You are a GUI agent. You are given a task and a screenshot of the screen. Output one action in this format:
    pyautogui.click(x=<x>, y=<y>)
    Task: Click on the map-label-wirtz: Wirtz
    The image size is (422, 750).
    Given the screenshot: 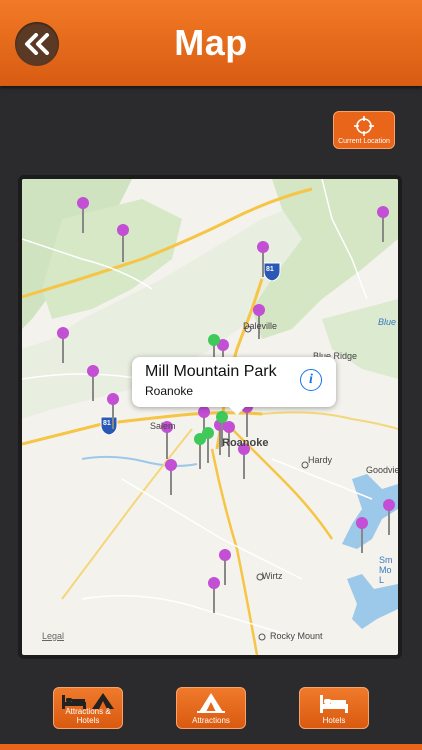 What is the action you would take?
    pyautogui.click(x=272, y=576)
    